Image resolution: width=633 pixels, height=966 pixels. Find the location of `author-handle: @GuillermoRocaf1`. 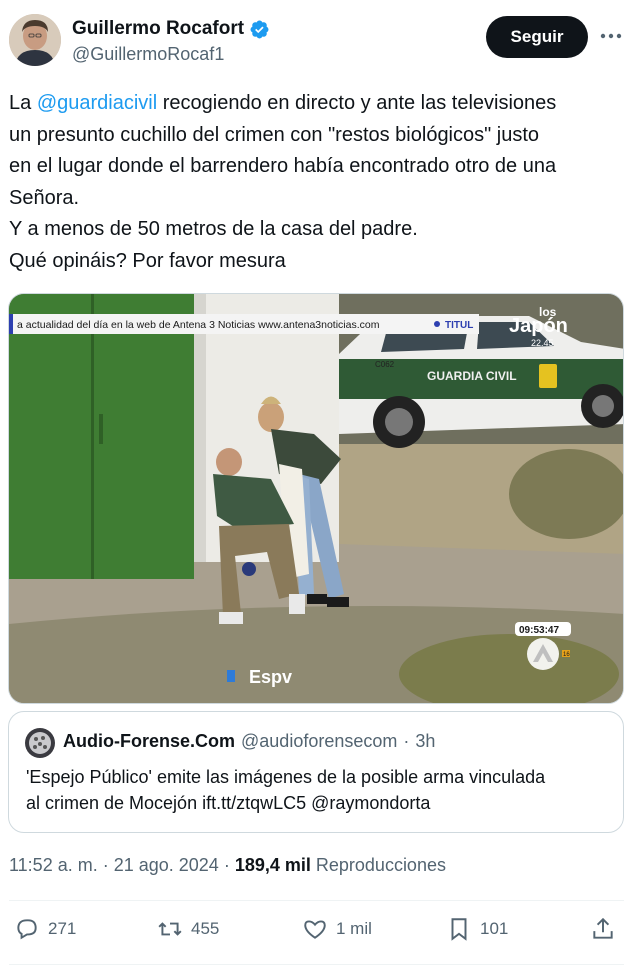

author-handle: @GuillermoRocaf1 is located at coordinates (148, 54).